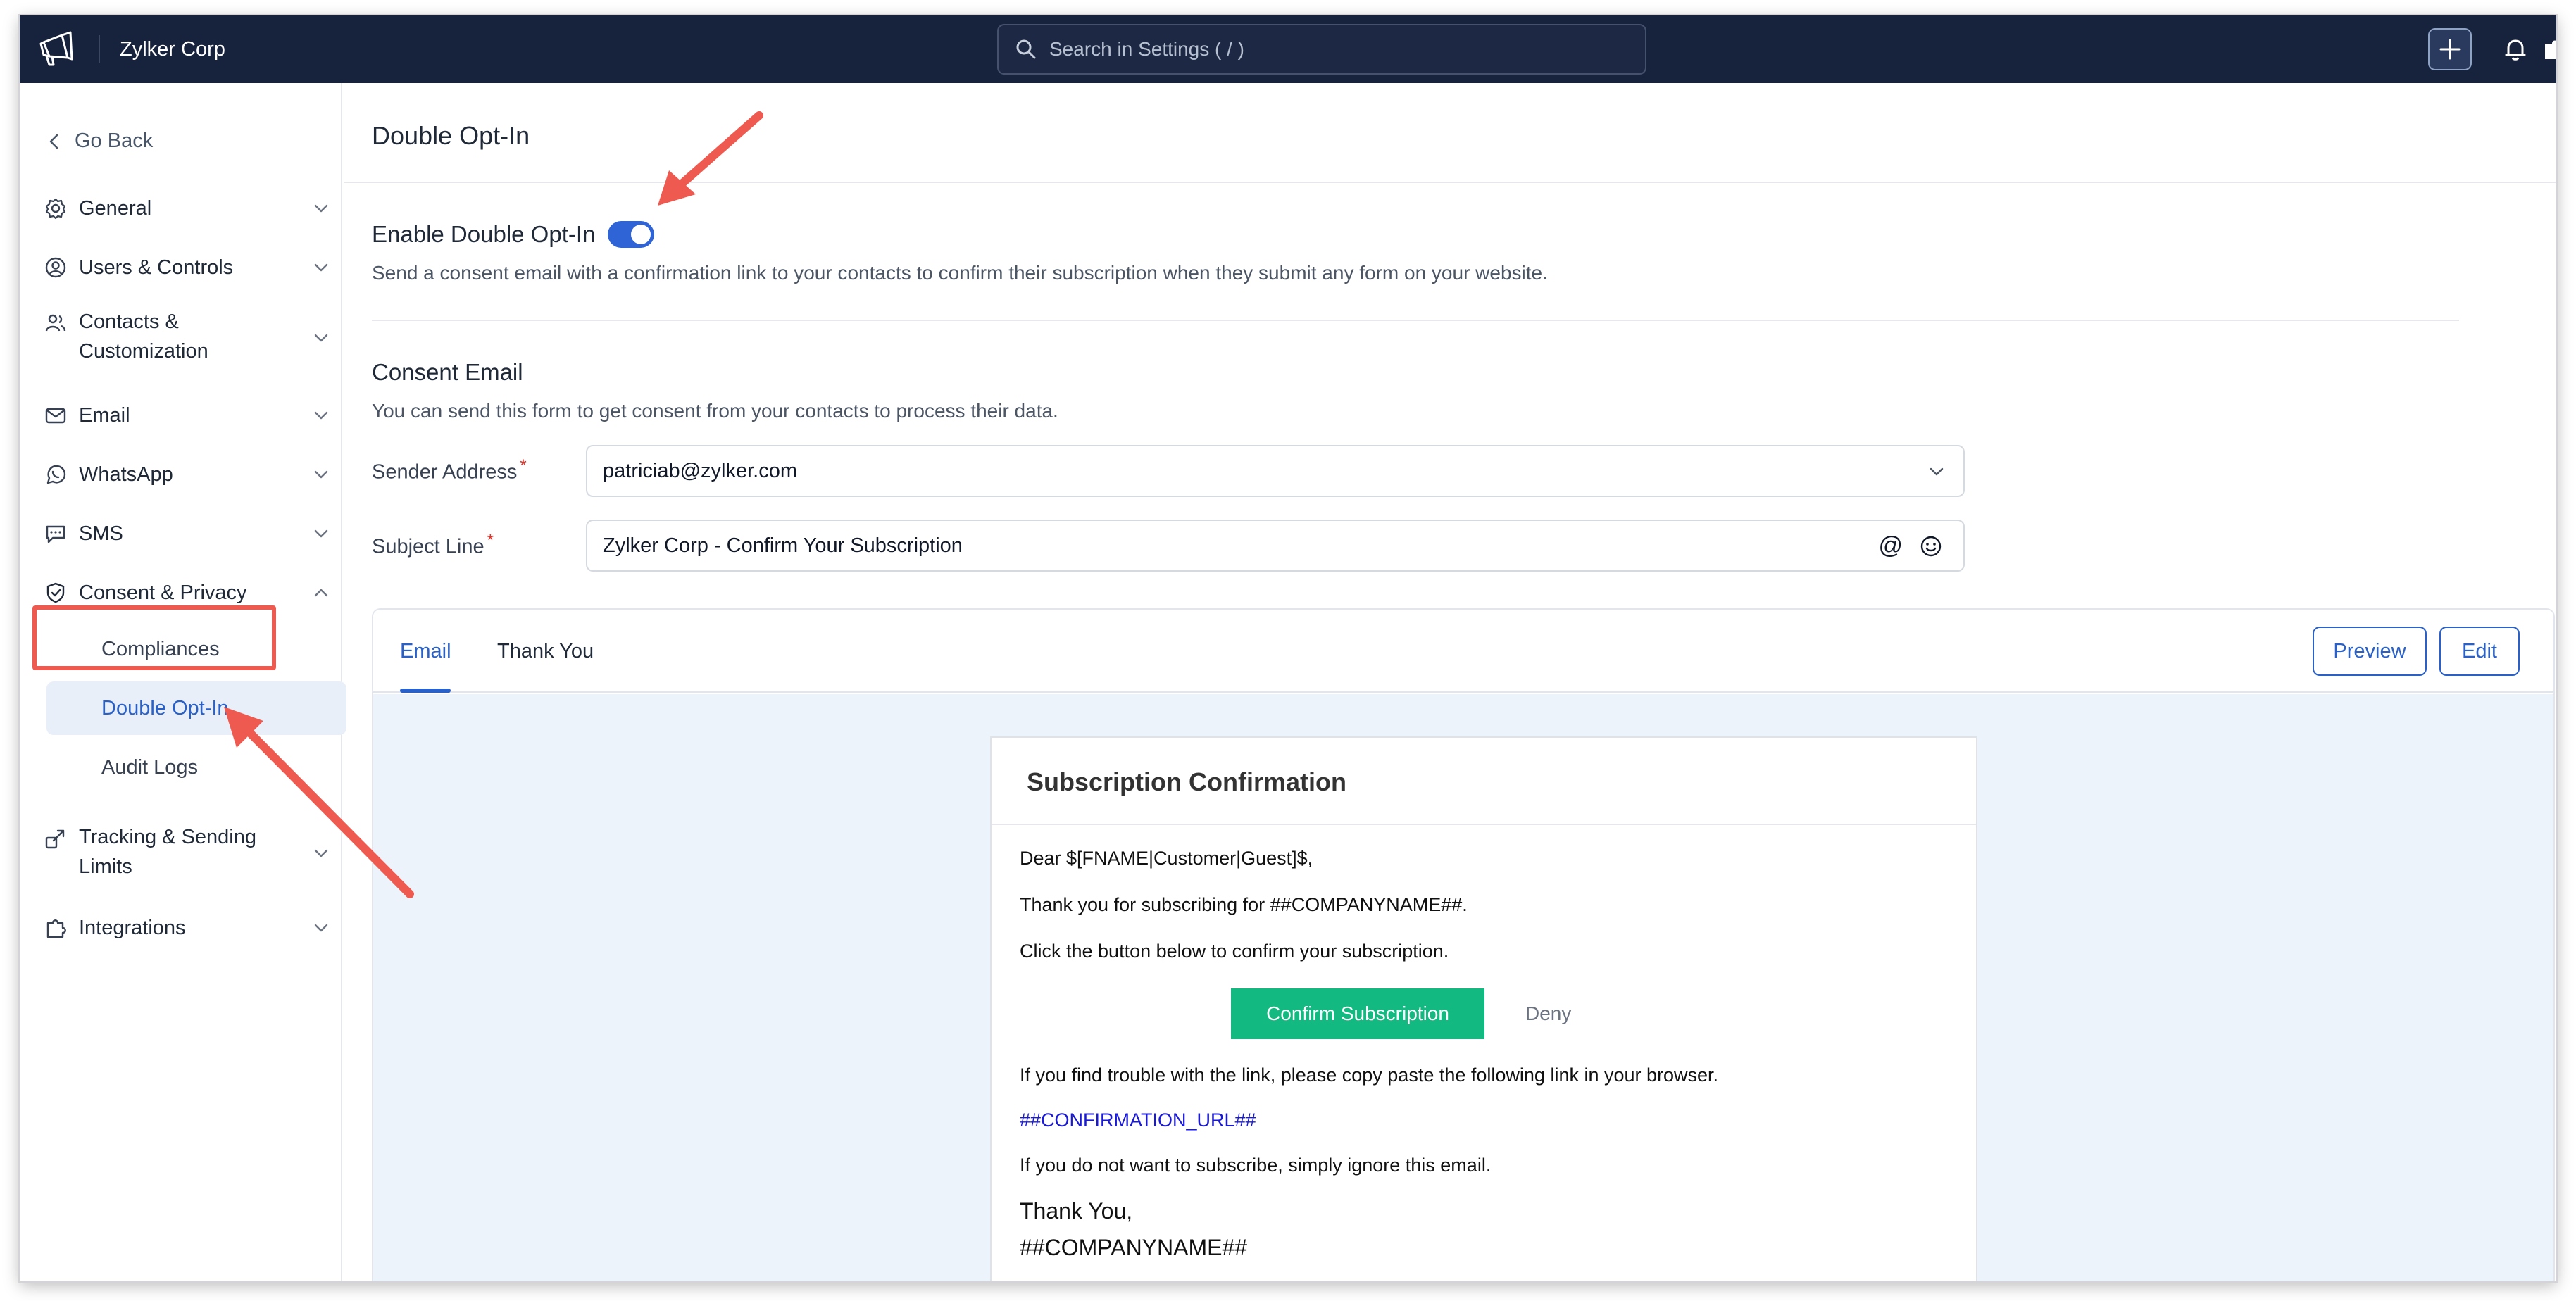  I want to click on plus-icon, so click(2450, 49).